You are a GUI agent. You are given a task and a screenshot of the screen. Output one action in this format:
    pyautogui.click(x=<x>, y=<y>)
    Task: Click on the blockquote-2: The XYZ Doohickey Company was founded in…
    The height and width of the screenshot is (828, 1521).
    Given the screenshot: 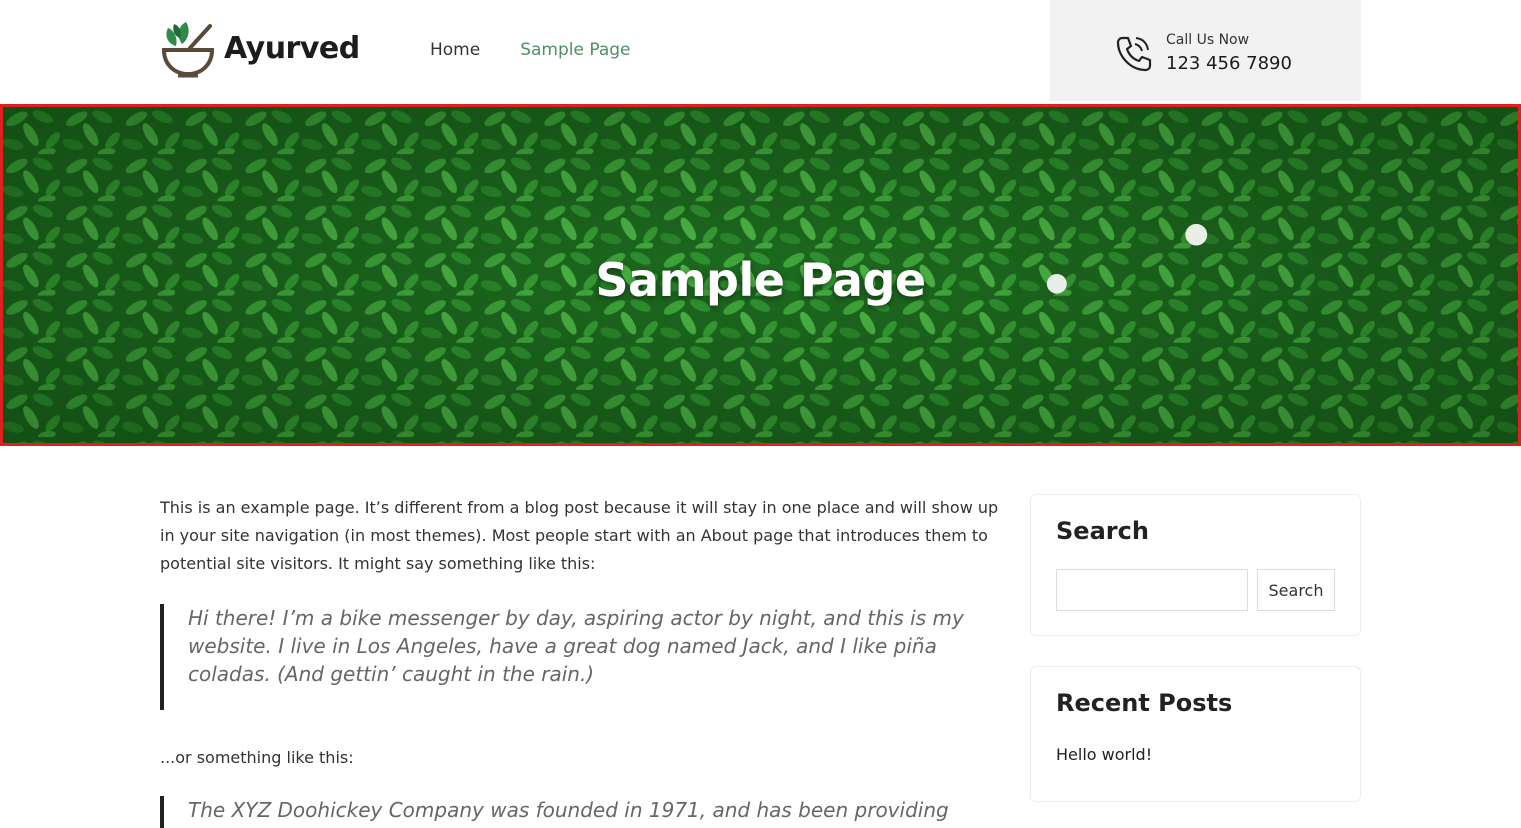 What is the action you would take?
    pyautogui.click(x=585, y=812)
    